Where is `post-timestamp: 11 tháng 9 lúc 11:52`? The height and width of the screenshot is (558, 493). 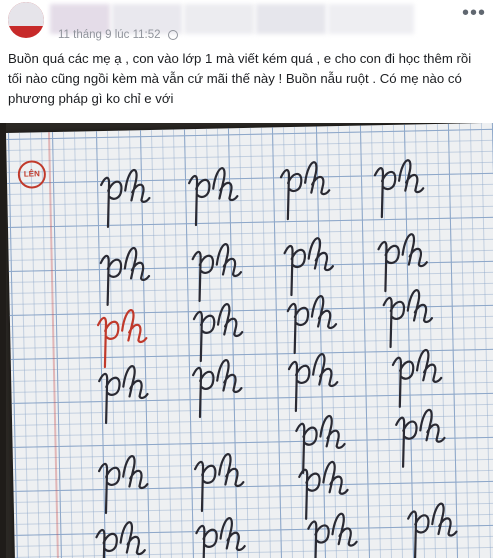
post-timestamp: 11 tháng 9 lúc 11:52 is located at coordinates (118, 35).